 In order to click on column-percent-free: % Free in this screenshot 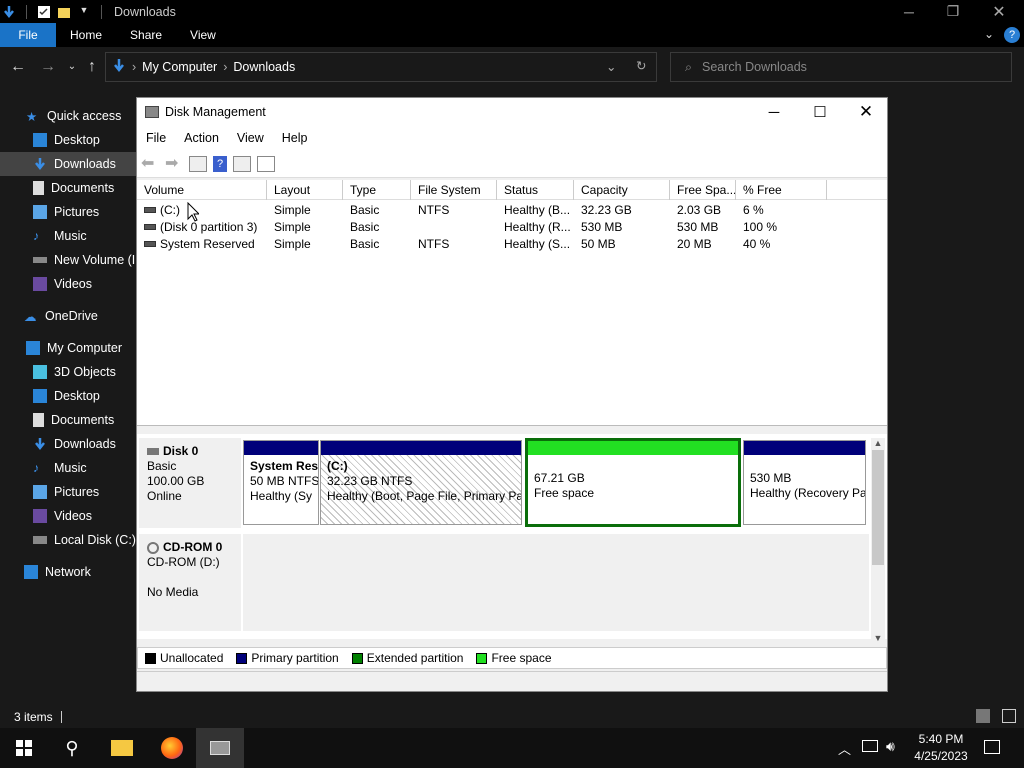, I will do `click(781, 190)`.